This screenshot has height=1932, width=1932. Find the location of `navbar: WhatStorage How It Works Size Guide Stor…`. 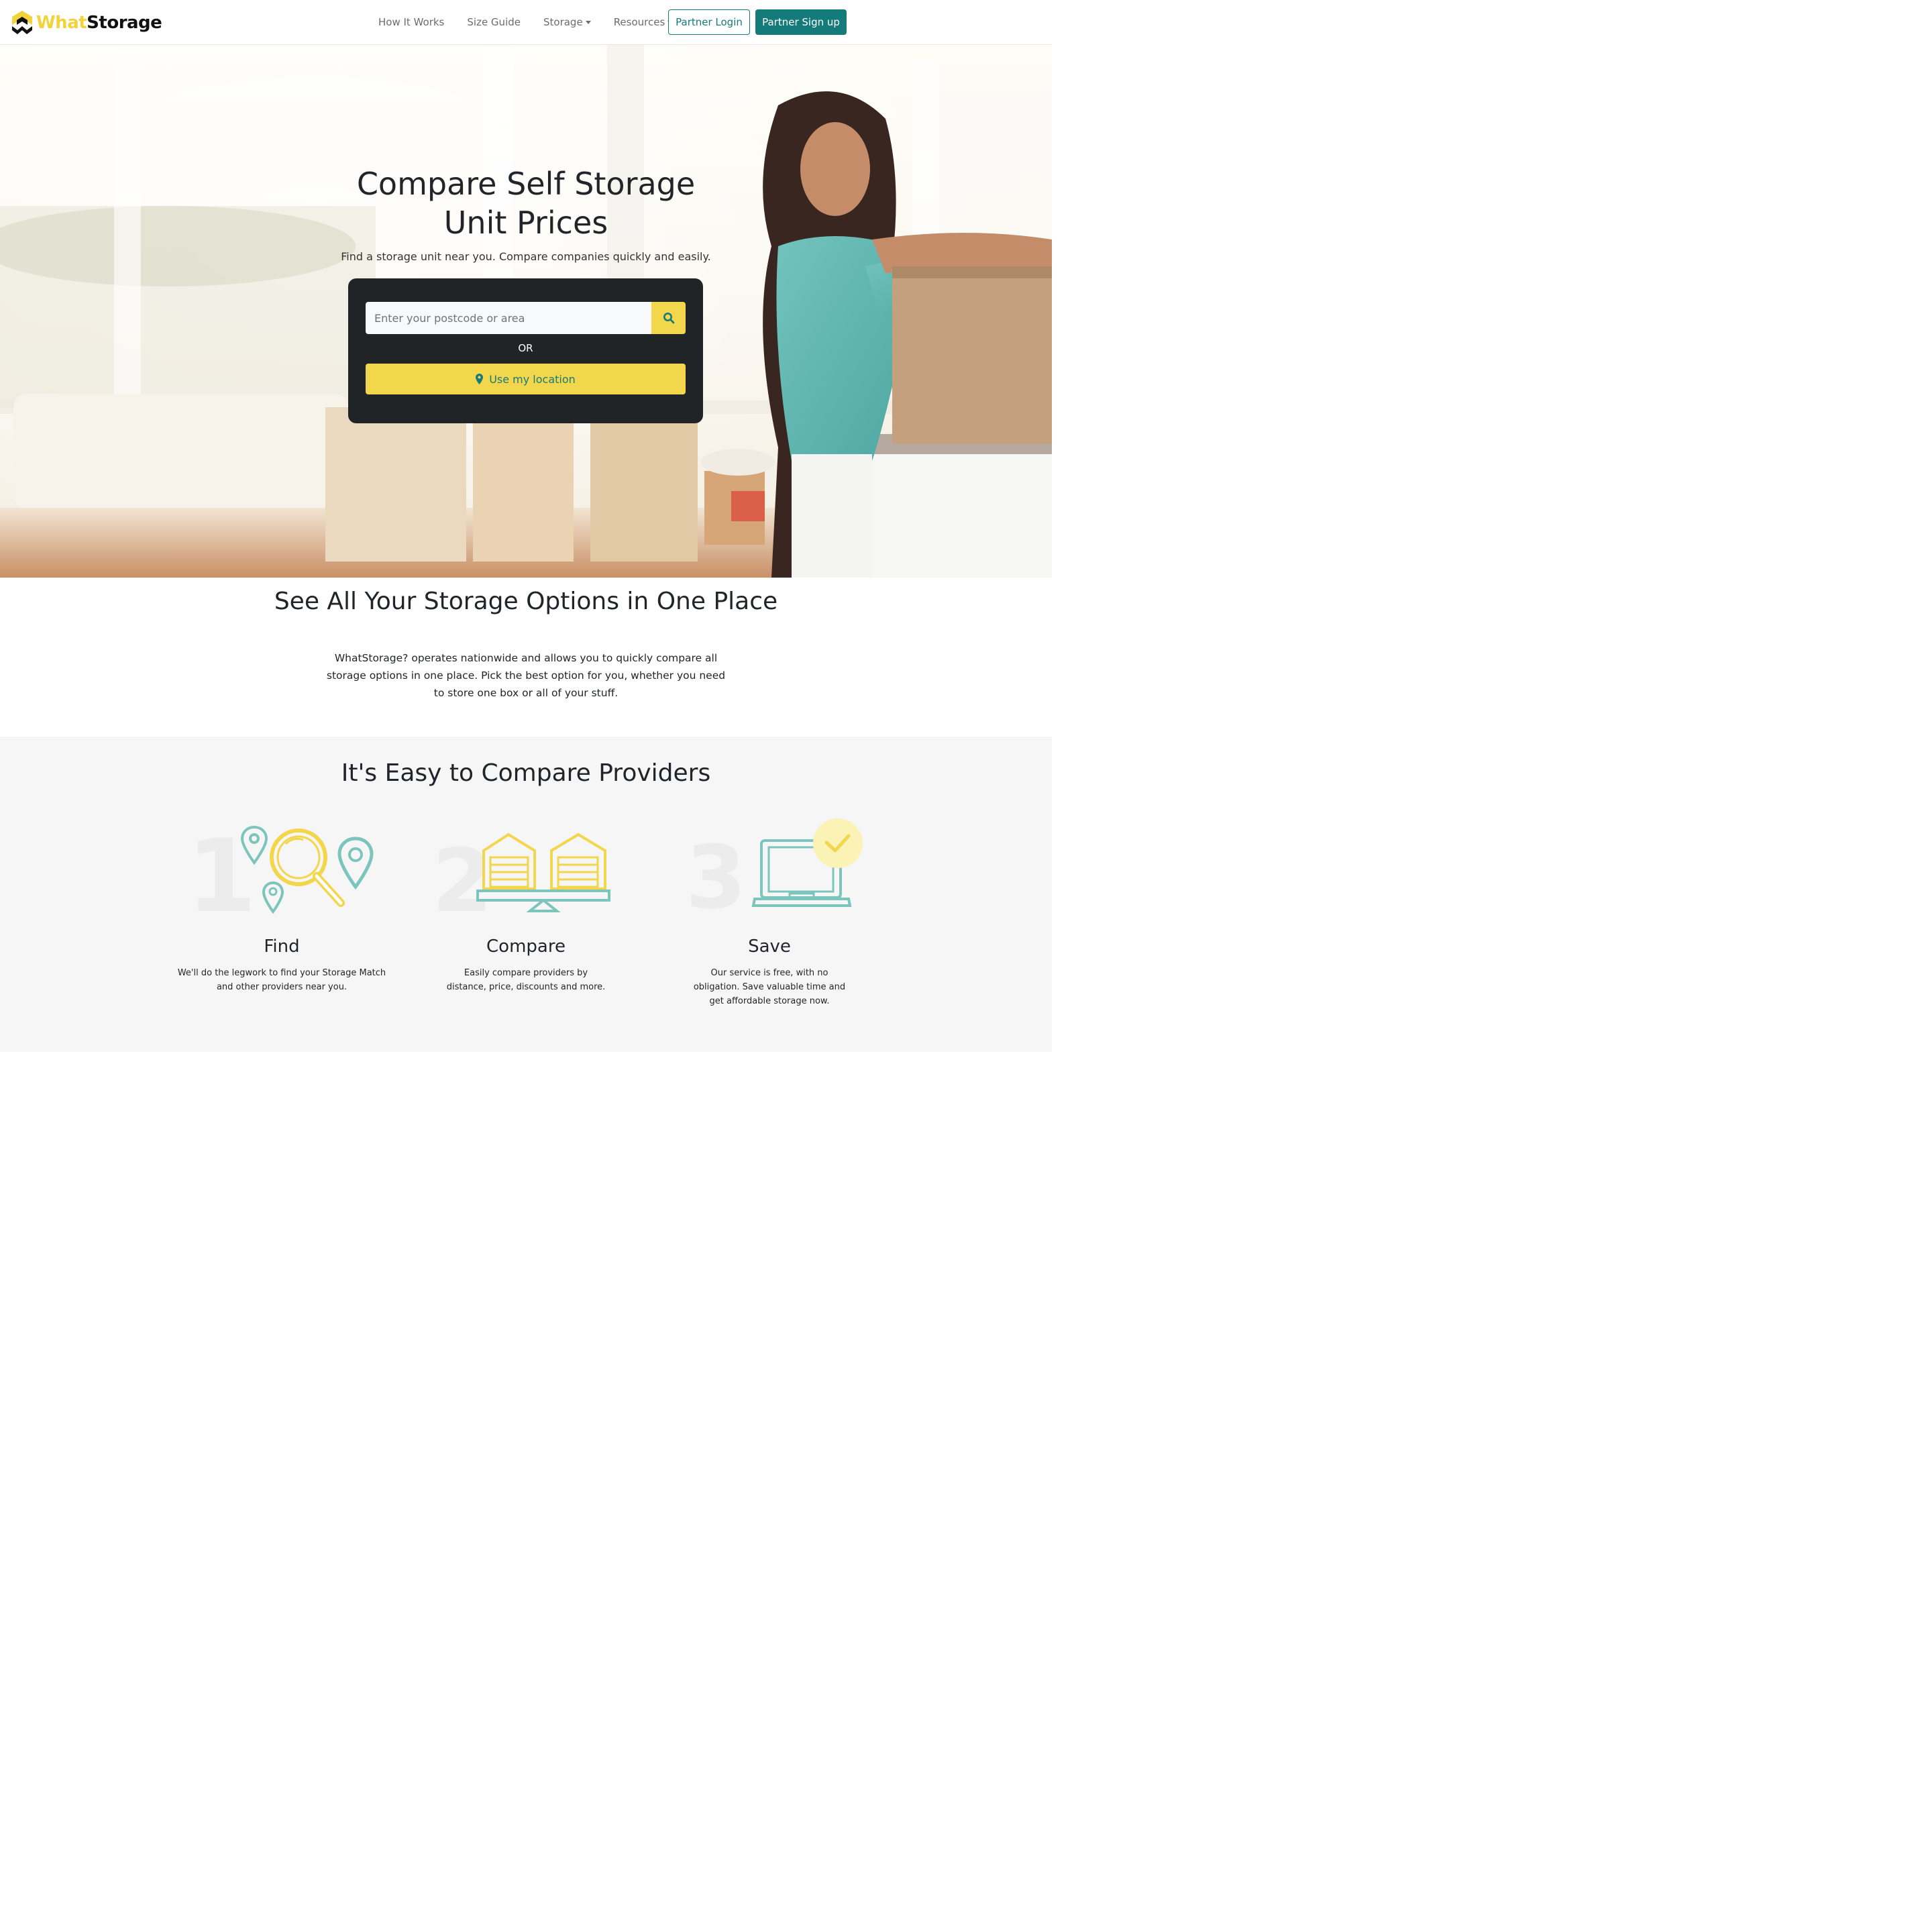

navbar: WhatStorage How It Works Size Guide Stor… is located at coordinates (526, 22).